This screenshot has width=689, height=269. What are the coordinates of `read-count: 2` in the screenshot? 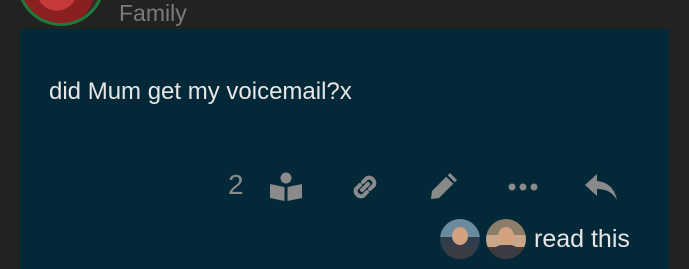 It's located at (236, 185).